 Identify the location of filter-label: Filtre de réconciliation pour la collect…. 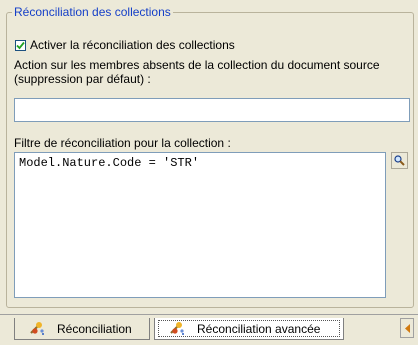
(122, 143).